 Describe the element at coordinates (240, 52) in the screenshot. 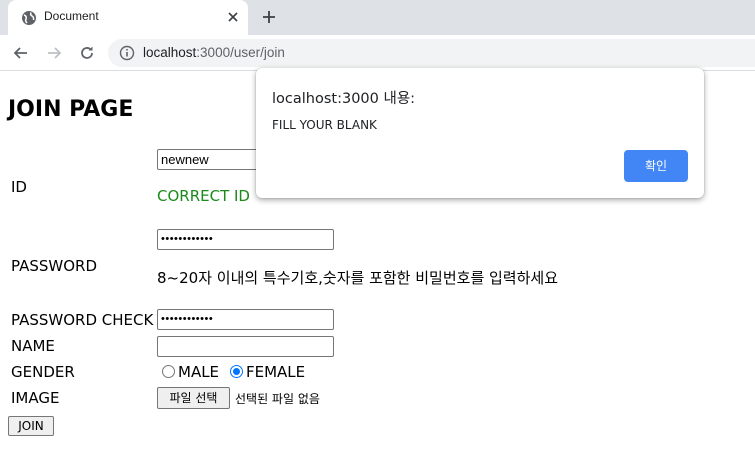

I see `url-path: :3000/user/join` at that location.